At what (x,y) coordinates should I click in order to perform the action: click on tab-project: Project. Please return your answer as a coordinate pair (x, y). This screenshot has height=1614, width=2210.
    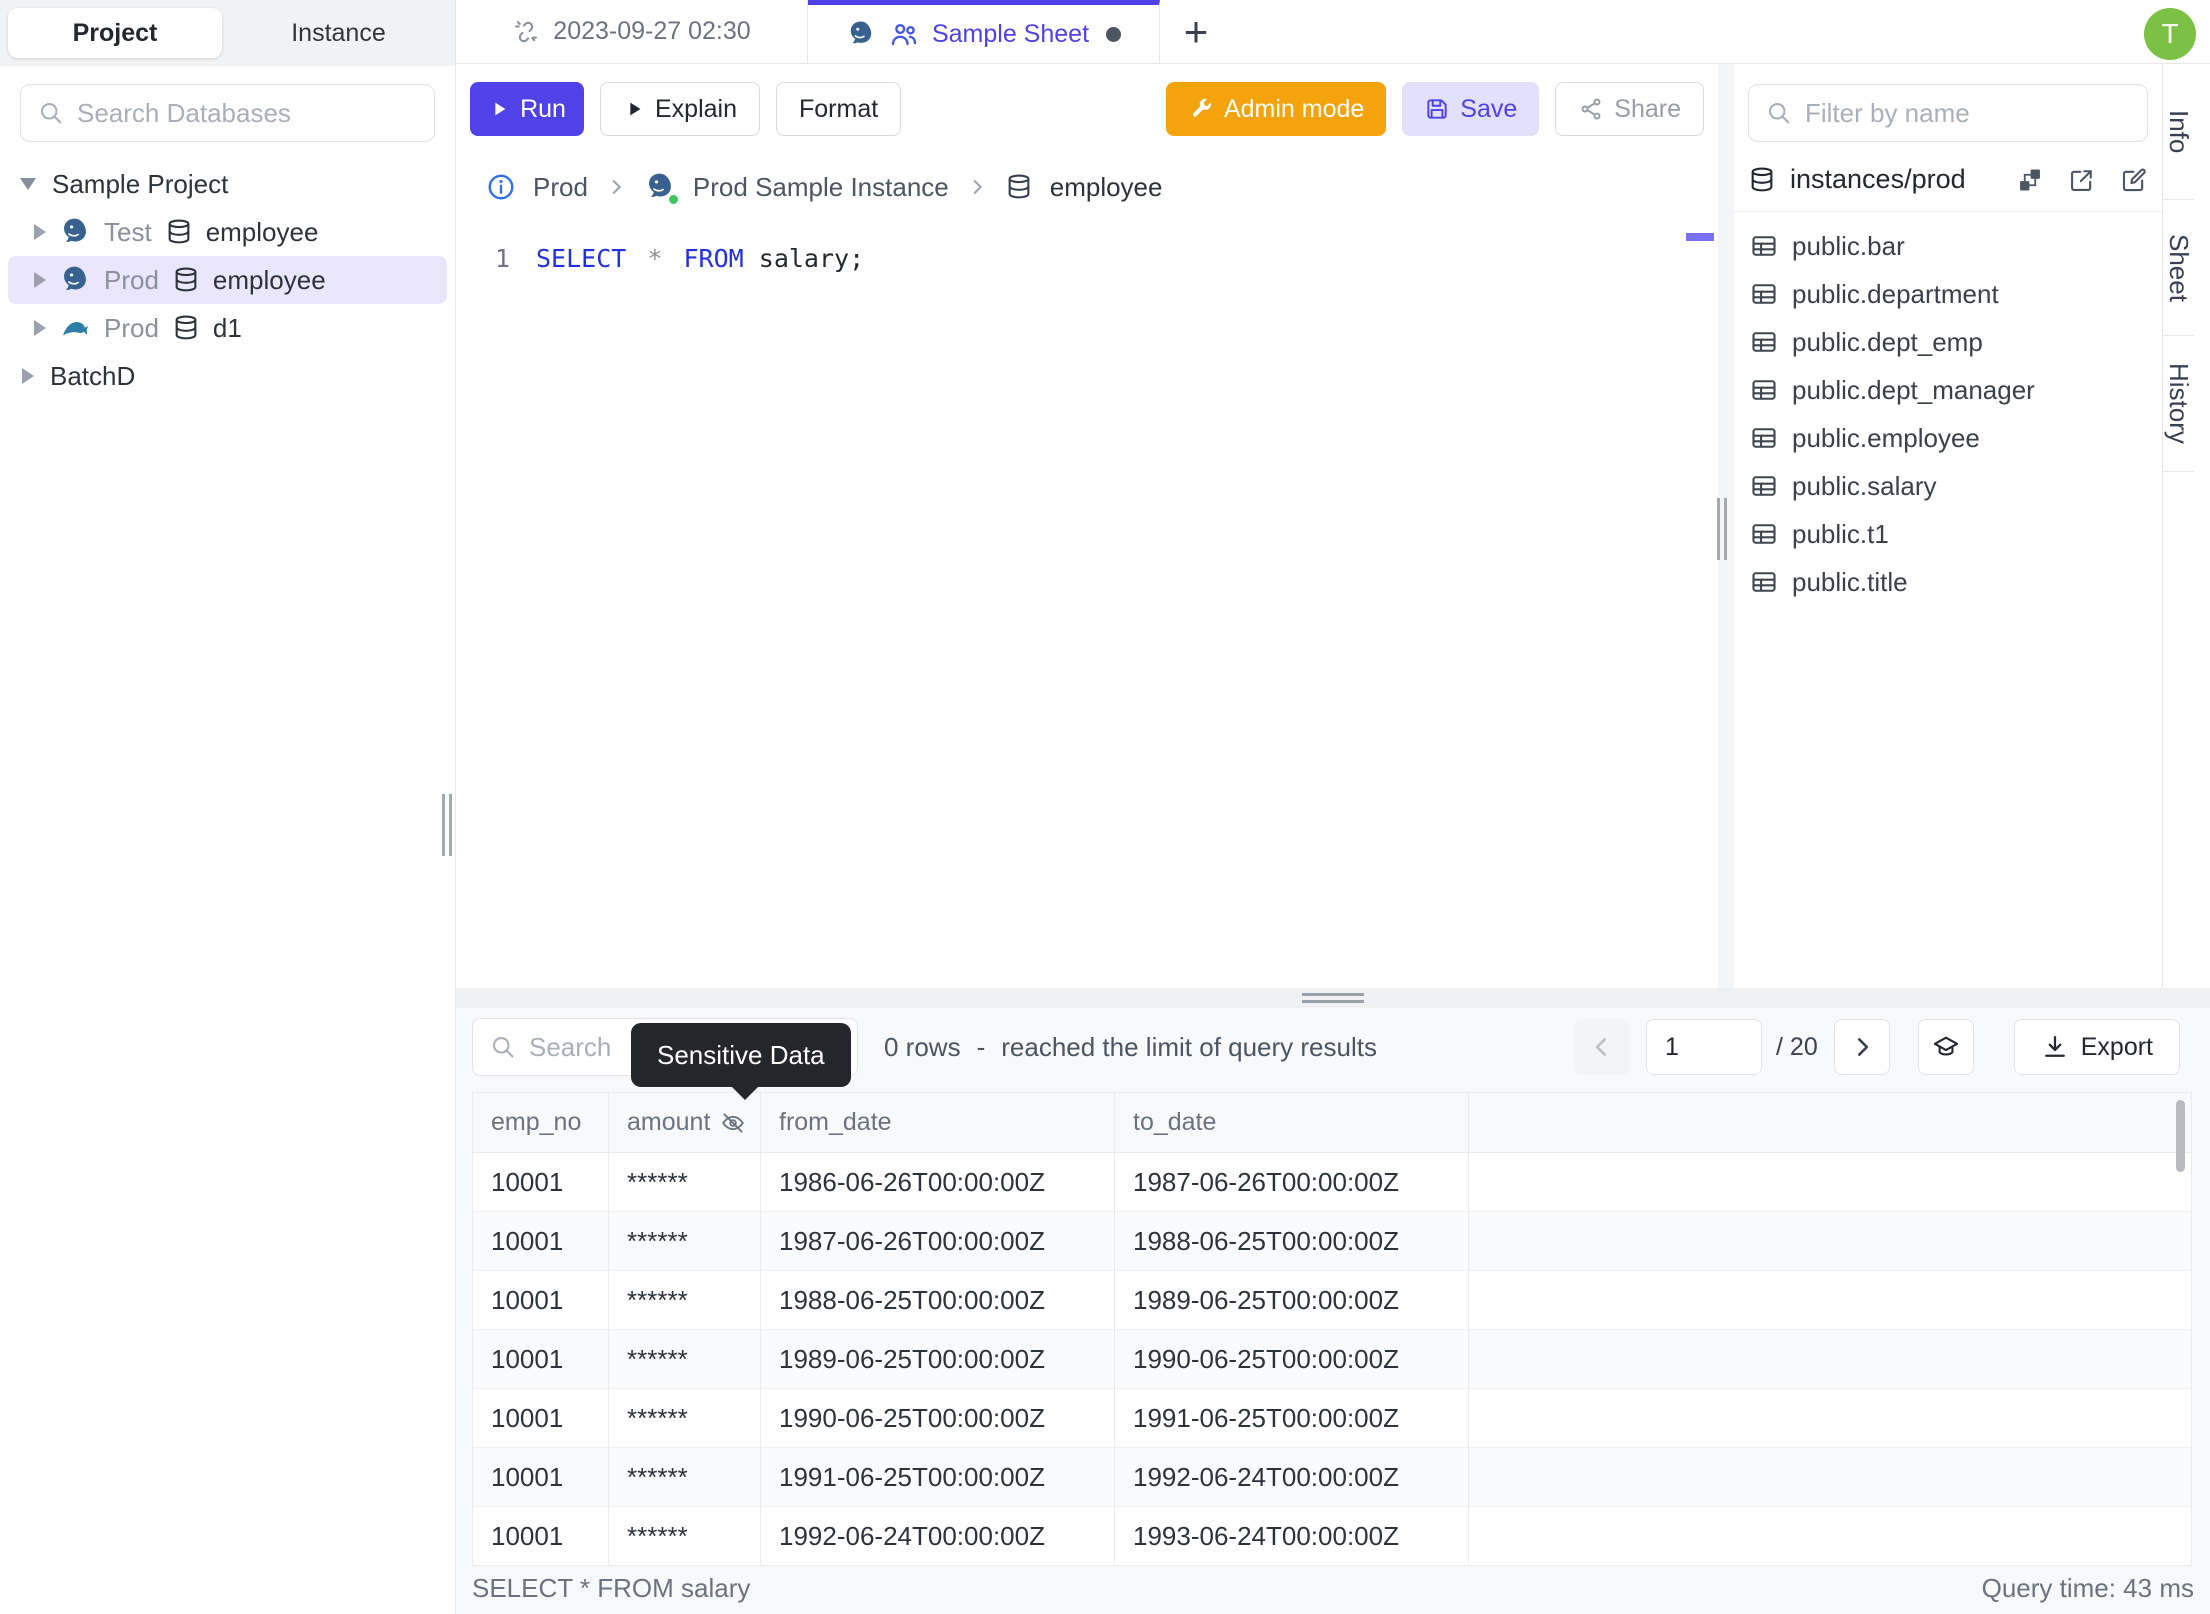
    Looking at the image, I should click on (115, 33).